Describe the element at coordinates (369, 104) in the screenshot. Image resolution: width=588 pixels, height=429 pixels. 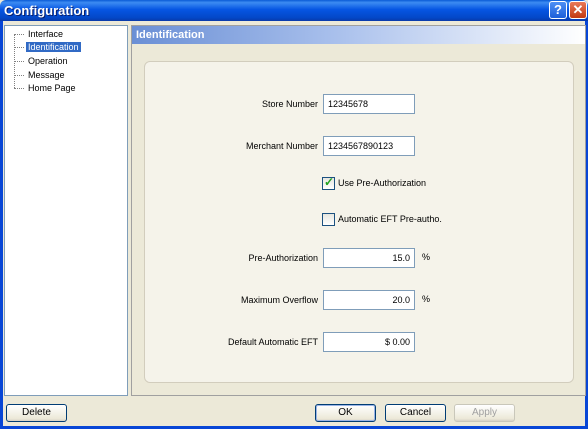
I see `store-number-input: 12345678` at that location.